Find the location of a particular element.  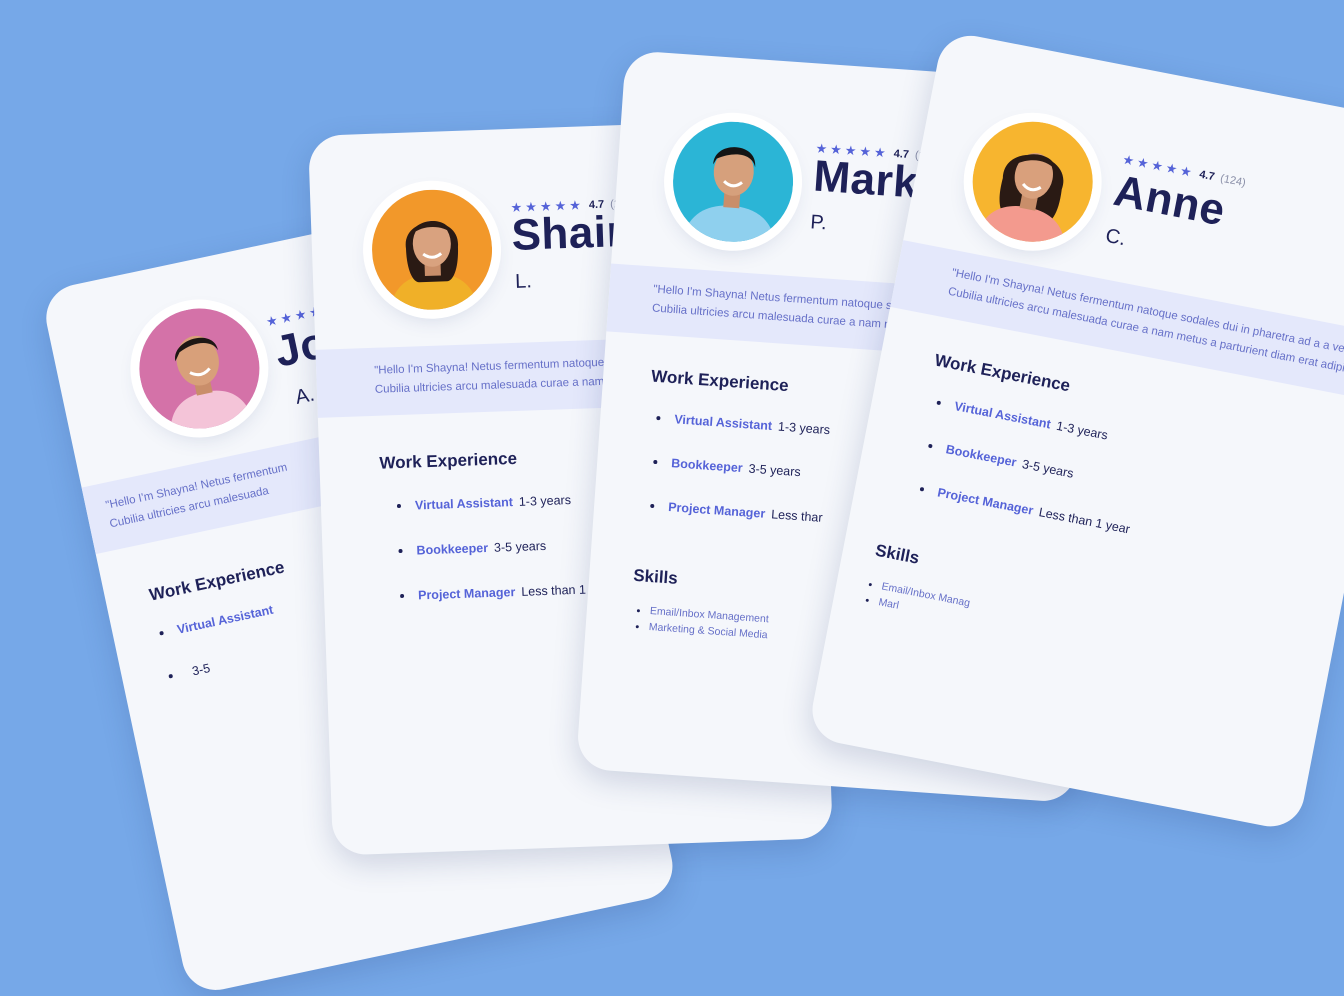

job-item: Project Manager Less than 1 year is located at coordinates (1025, 509).